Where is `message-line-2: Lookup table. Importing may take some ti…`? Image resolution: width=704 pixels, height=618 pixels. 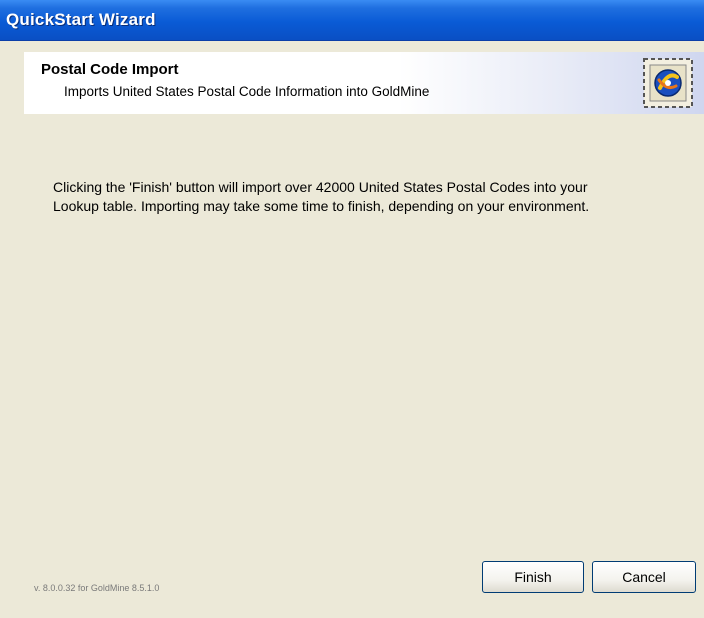 message-line-2: Lookup table. Importing may take some ti… is located at coordinates (321, 205).